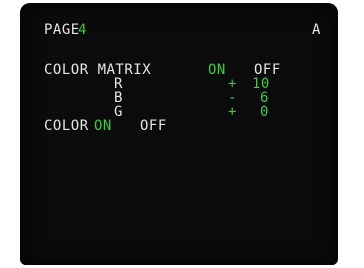 The height and width of the screenshot is (268, 364). I want to click on matrix-channel-g: G, so click(118, 112).